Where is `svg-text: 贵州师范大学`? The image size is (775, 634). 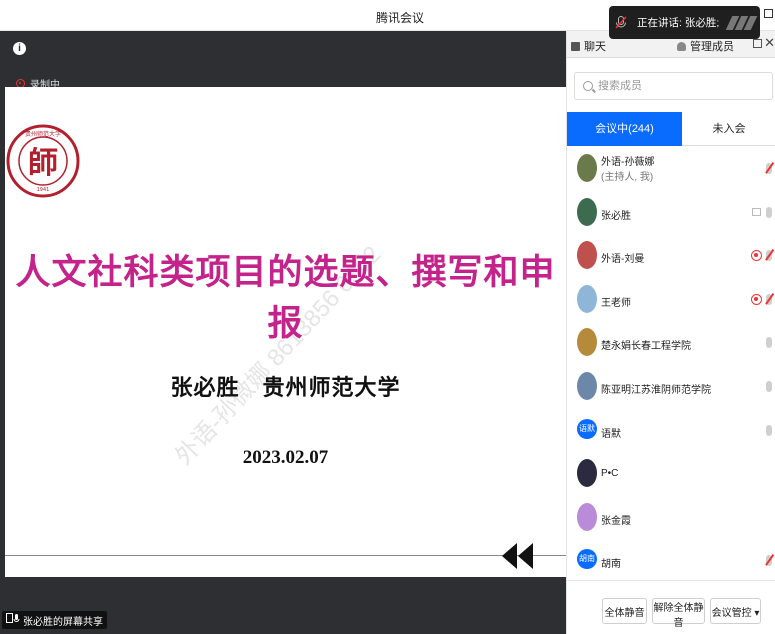
svg-text: 贵州师范大学 is located at coordinates (43, 134).